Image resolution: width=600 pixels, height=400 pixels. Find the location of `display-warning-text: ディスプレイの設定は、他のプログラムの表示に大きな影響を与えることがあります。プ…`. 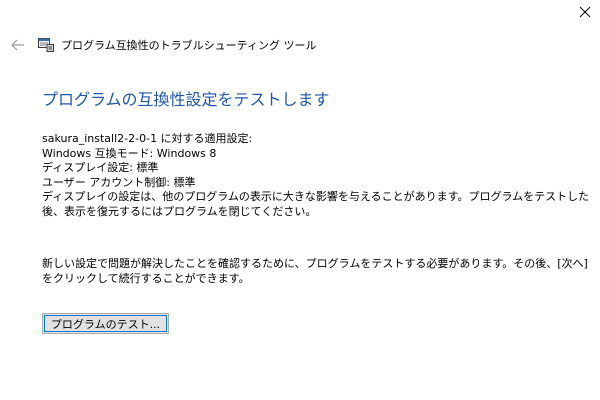

display-warning-text: ディスプレイの設定は、他のプログラムの表示に大きな影響を与えることがあります。プ… is located at coordinates (316, 204).